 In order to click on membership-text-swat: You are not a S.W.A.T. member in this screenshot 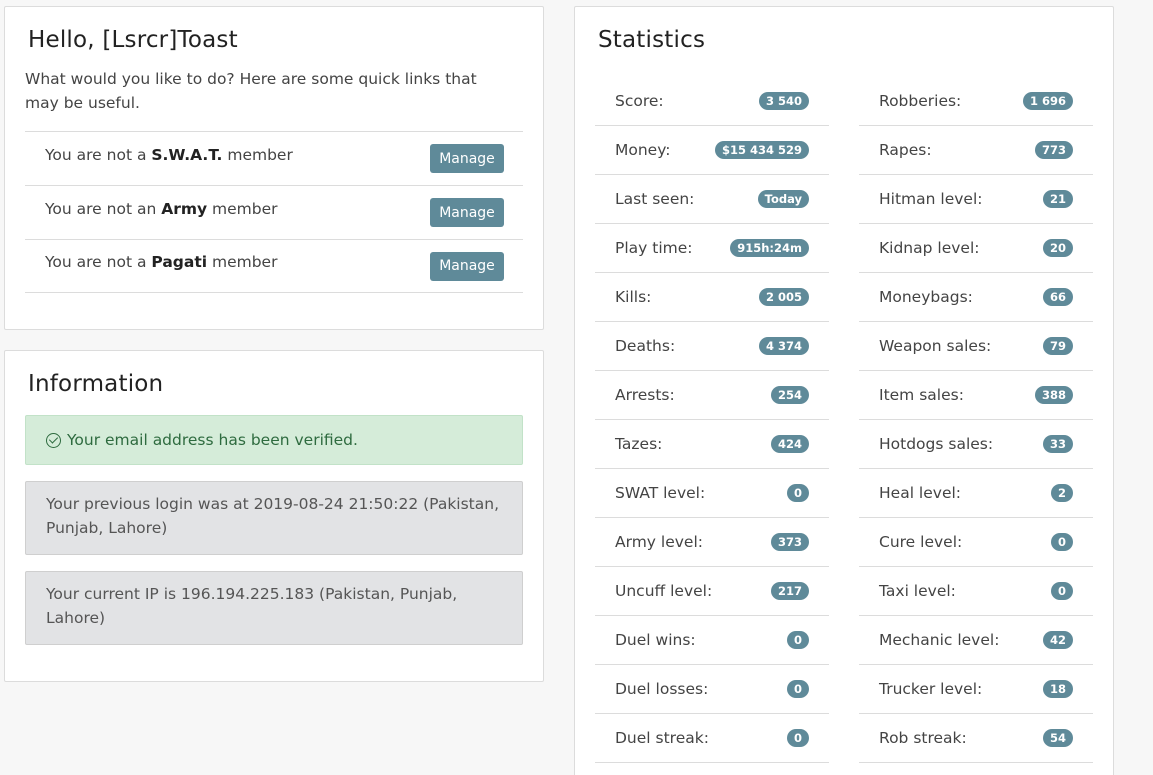, I will do `click(169, 155)`.